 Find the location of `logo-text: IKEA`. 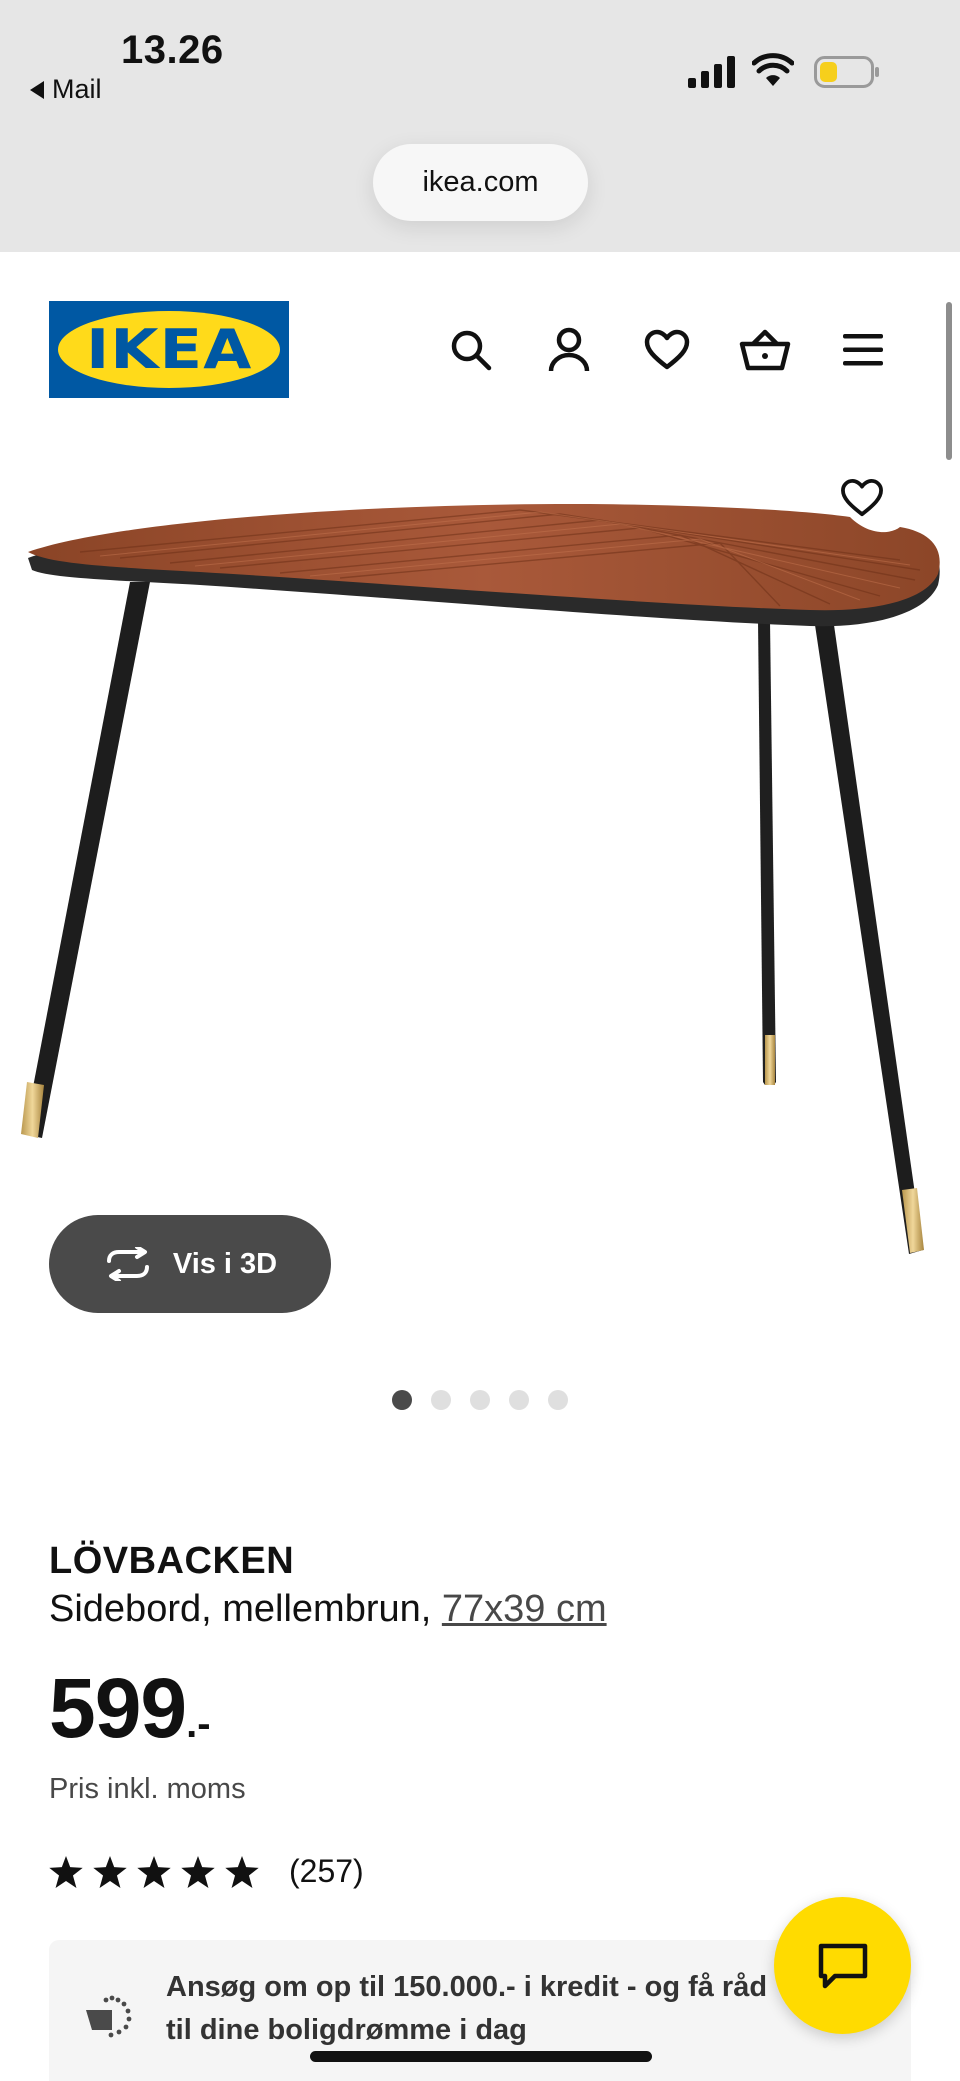

logo-text: IKEA is located at coordinates (169, 349).